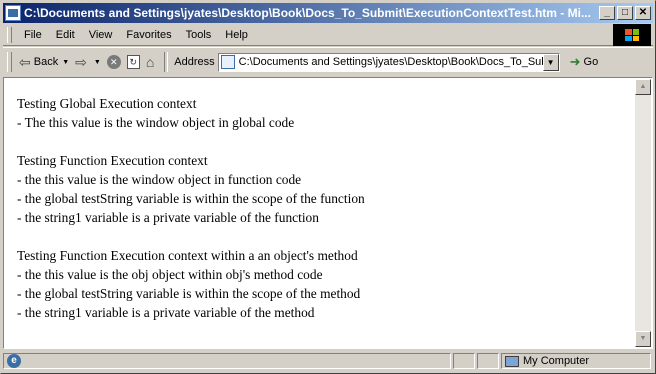 The image size is (656, 374). Describe the element at coordinates (643, 339) in the screenshot. I see `scroll-down-button: ▼` at that location.